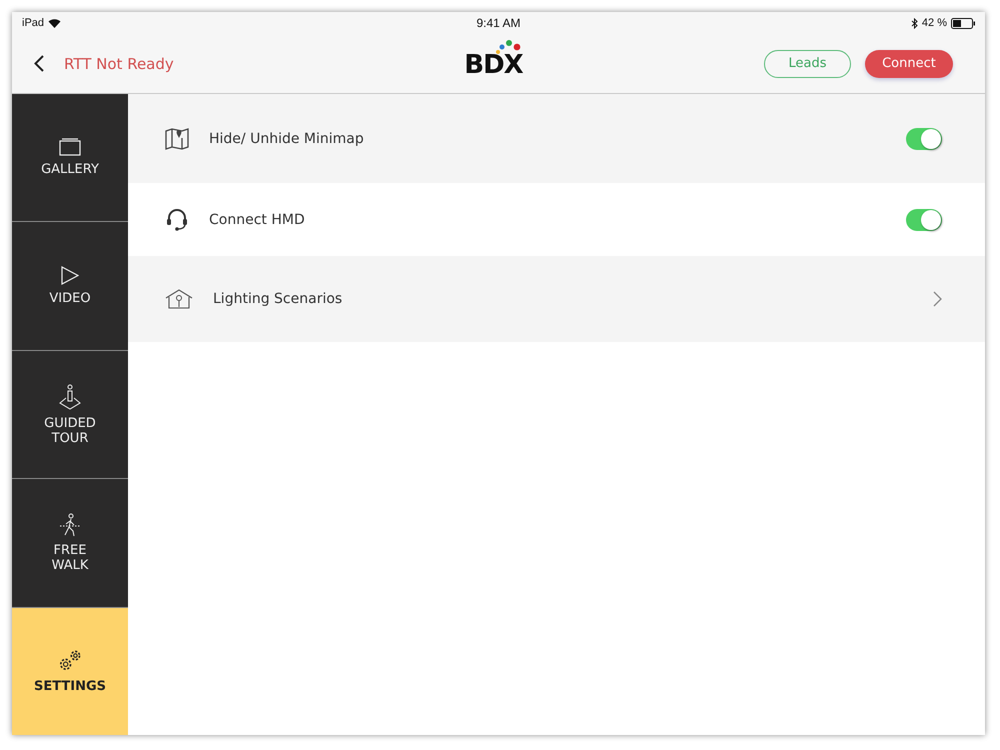 The height and width of the screenshot is (750, 1000). I want to click on gears-icon, so click(70, 660).